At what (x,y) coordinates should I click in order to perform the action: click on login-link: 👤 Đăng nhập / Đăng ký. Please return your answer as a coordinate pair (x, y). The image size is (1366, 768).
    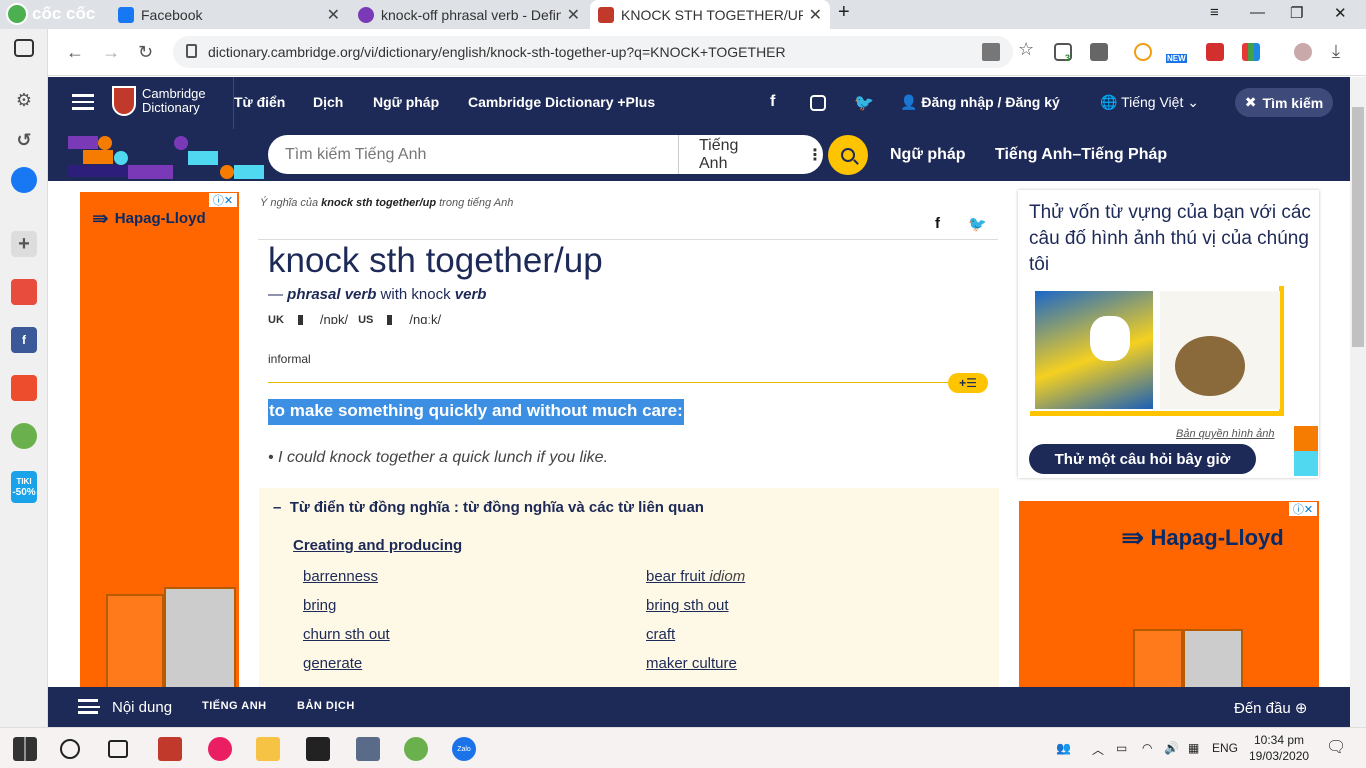
    Looking at the image, I should click on (980, 102).